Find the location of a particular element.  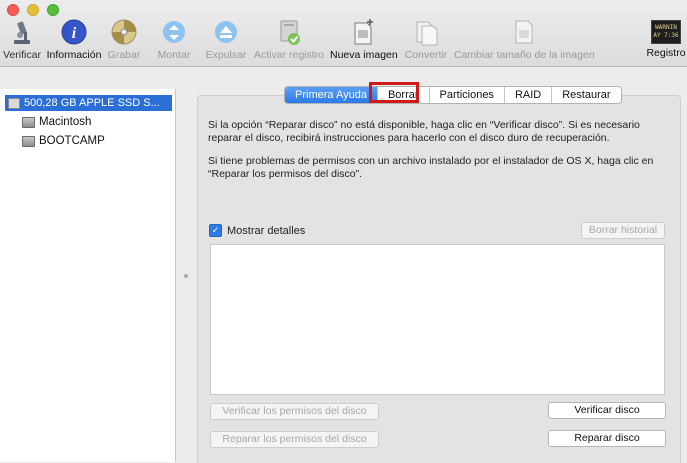

burn-toolbar-button: Grabar is located at coordinates (124, 39).